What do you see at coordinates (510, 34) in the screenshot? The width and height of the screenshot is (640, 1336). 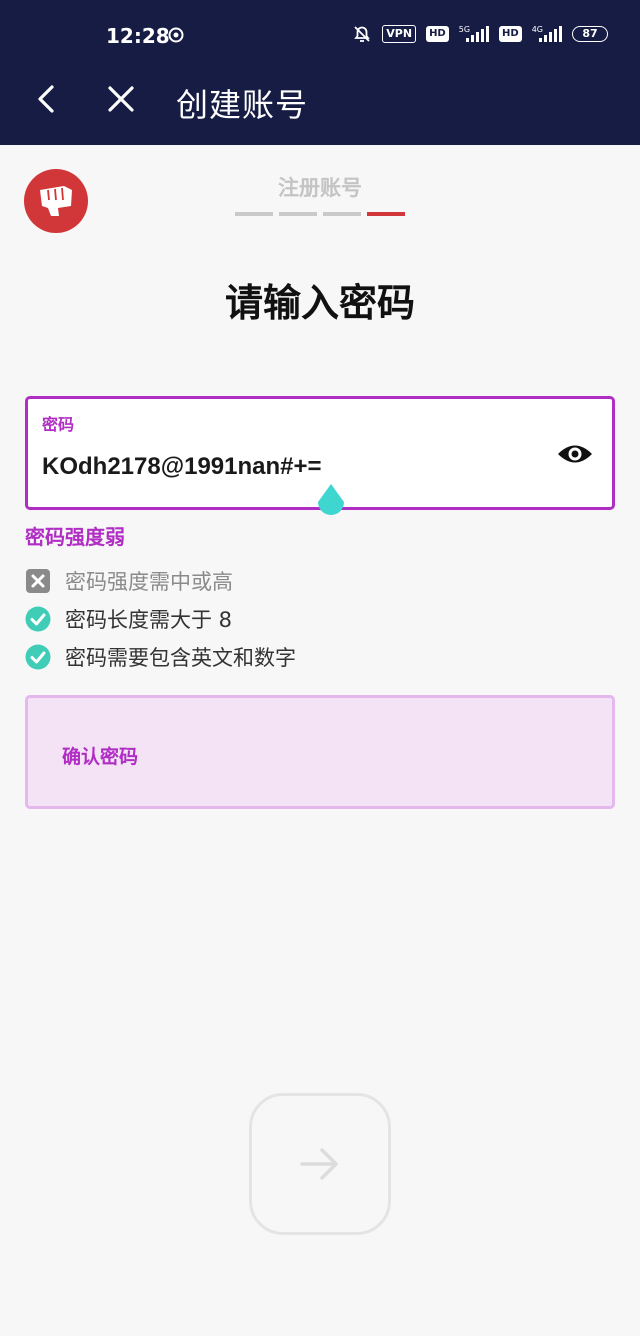 I see `hd-badge-2: HD` at bounding box center [510, 34].